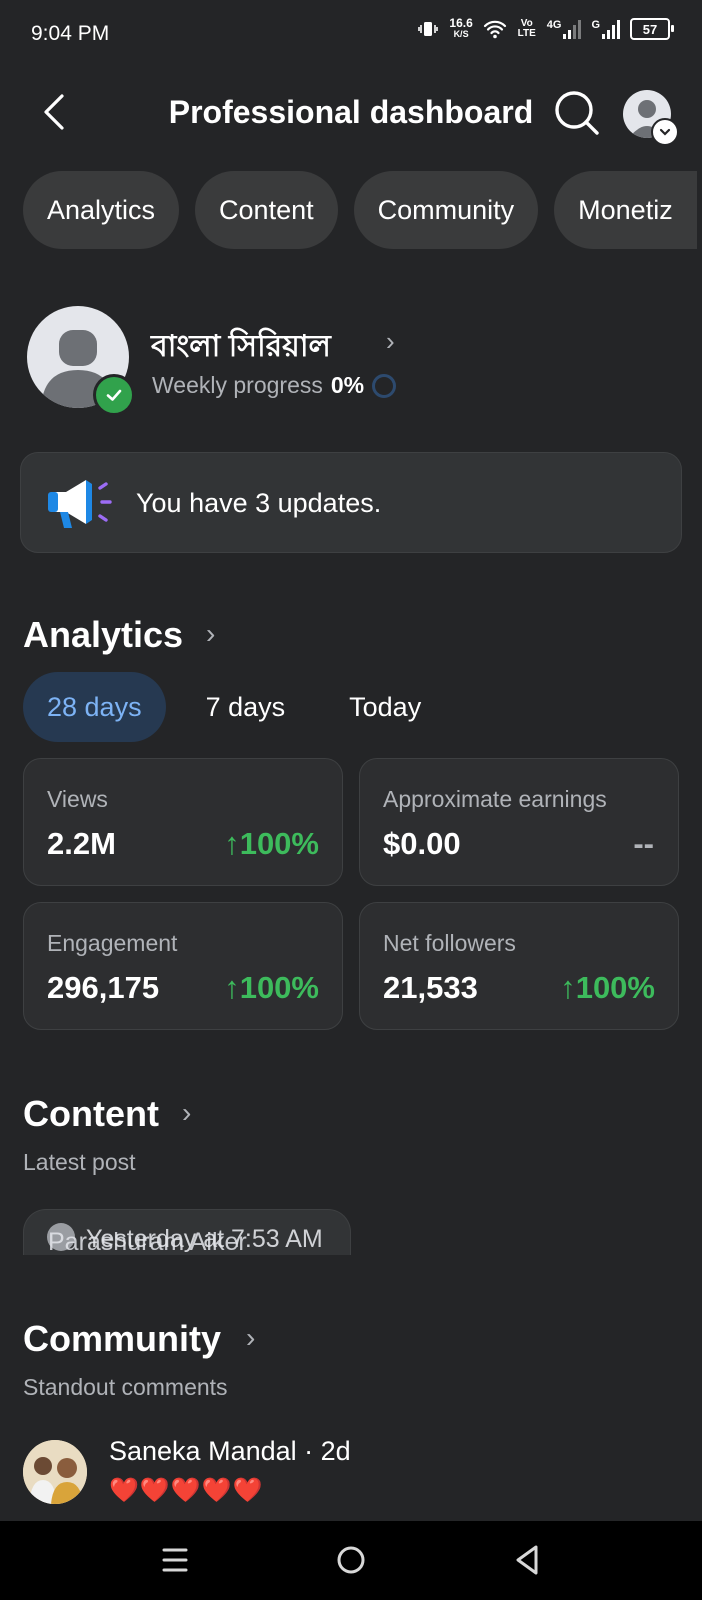  I want to click on back-triangle-icon, so click(527, 1560).